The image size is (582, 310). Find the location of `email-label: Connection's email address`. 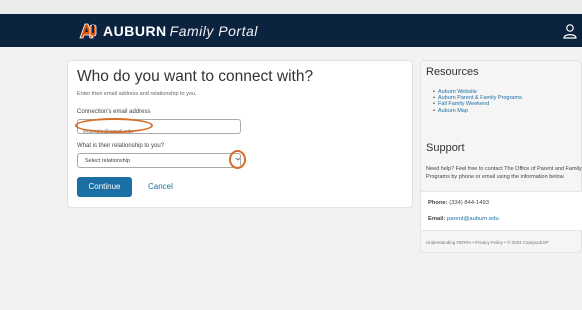

email-label: Connection's email address is located at coordinates (114, 112).